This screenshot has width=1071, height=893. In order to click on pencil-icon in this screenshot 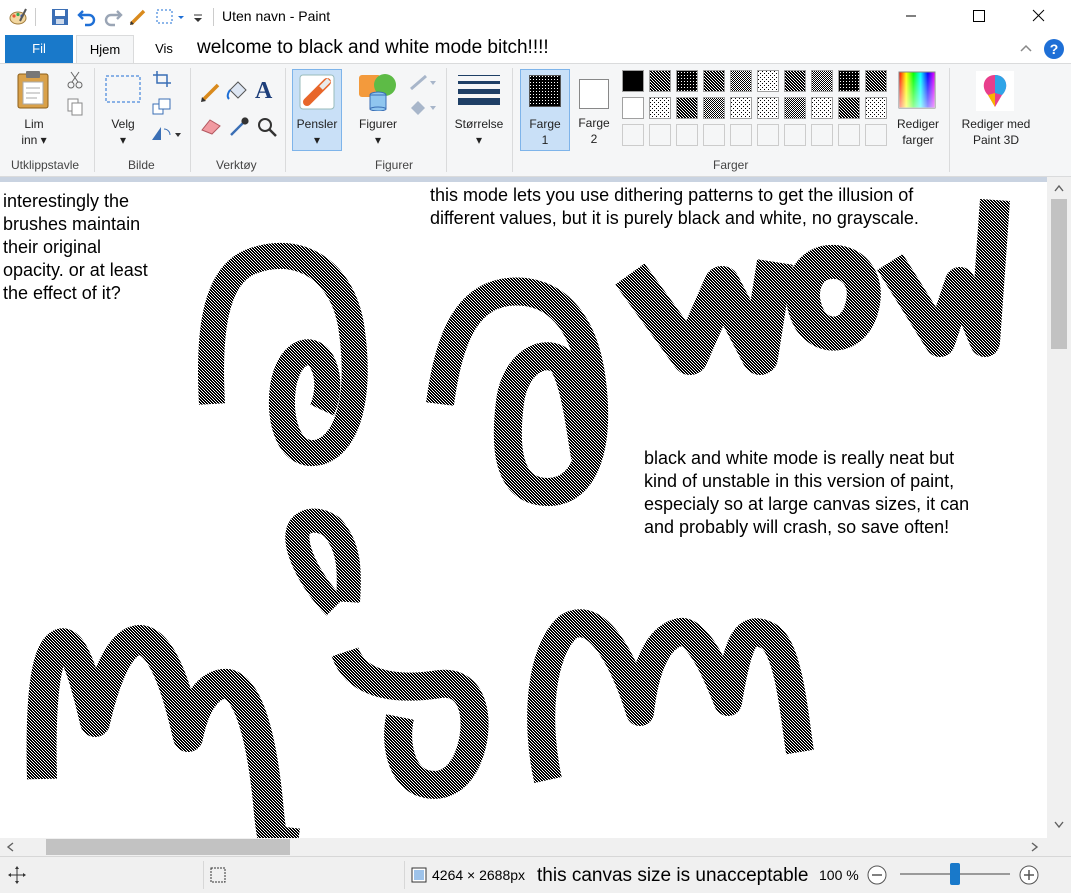, I will do `click(138, 17)`.